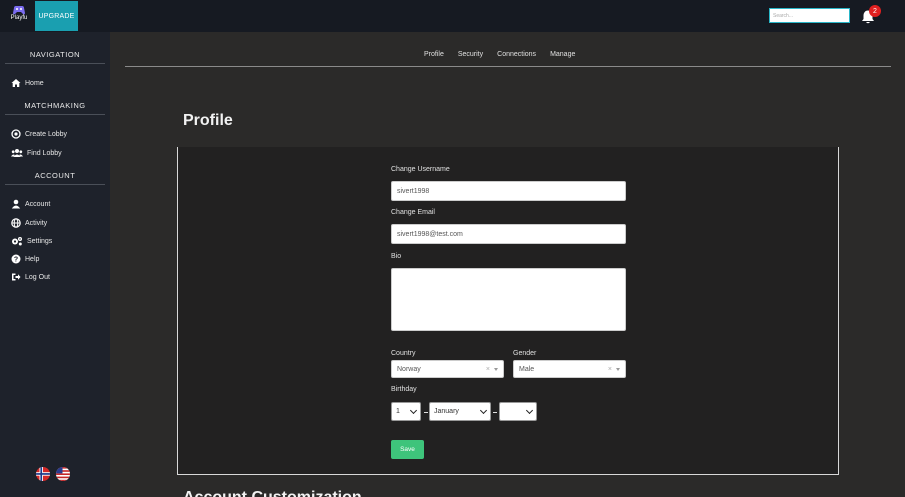  I want to click on gender-select: Male ×, so click(569, 369).